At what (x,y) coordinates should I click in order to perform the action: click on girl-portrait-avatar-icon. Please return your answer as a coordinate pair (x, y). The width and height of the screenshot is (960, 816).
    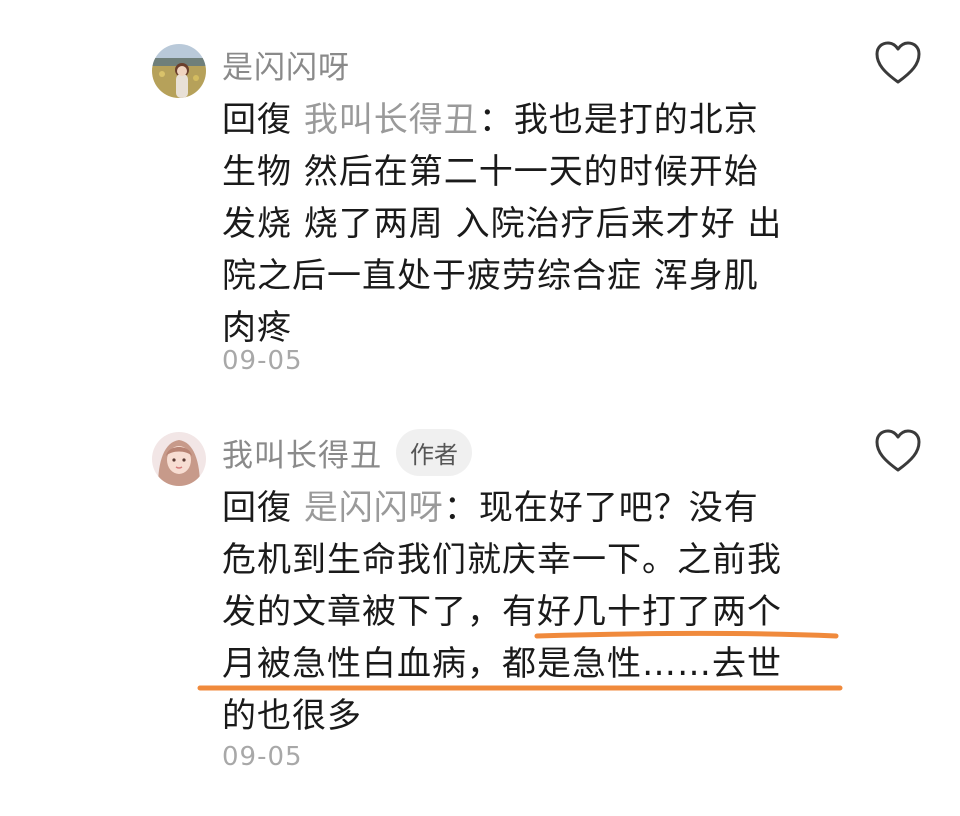
    Looking at the image, I should click on (179, 459).